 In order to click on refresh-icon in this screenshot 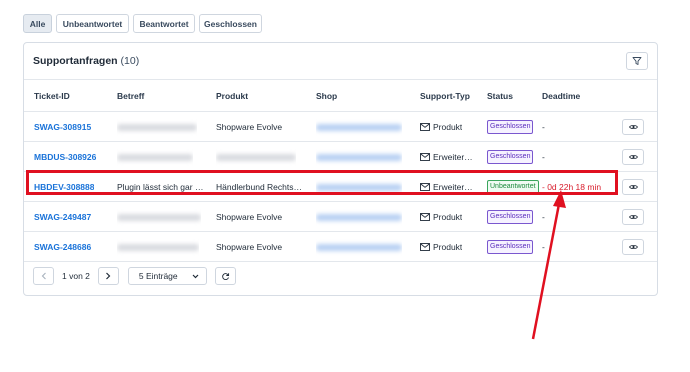, I will do `click(225, 276)`.